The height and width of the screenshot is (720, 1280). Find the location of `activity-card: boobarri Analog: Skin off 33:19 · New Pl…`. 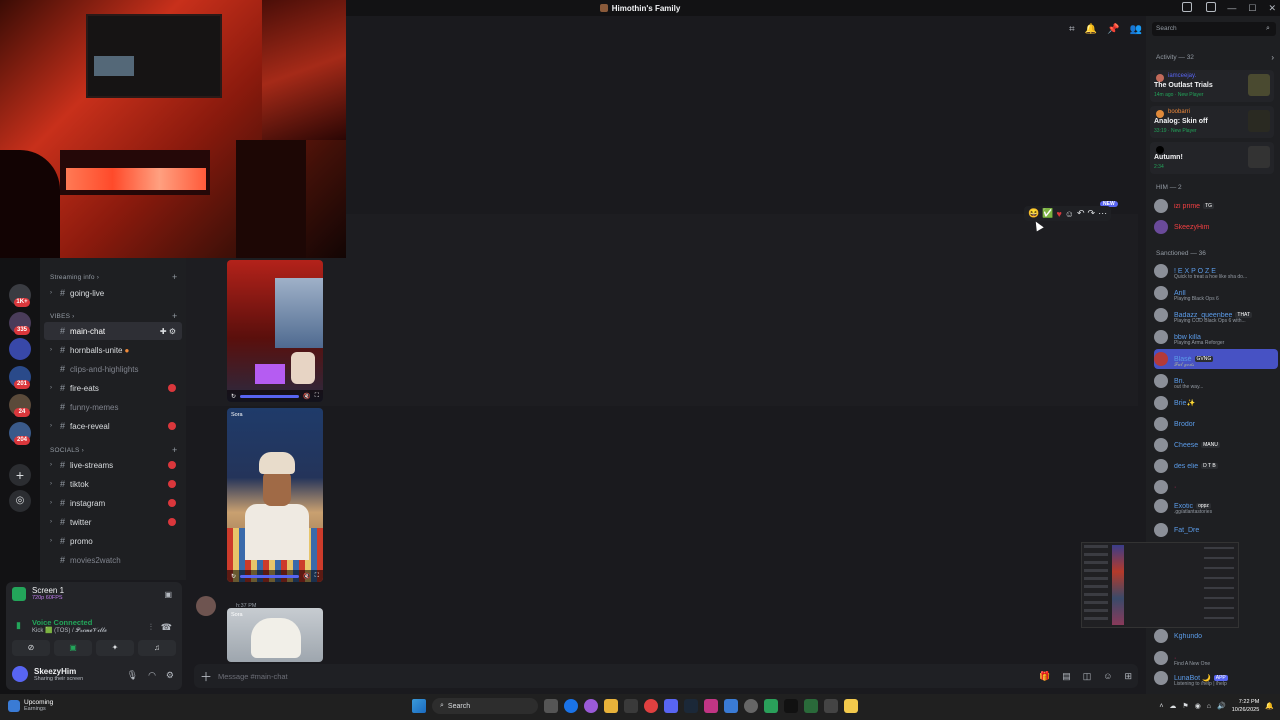

activity-card: boobarri Analog: Skin off 33:19 · New Pl… is located at coordinates (1212, 122).